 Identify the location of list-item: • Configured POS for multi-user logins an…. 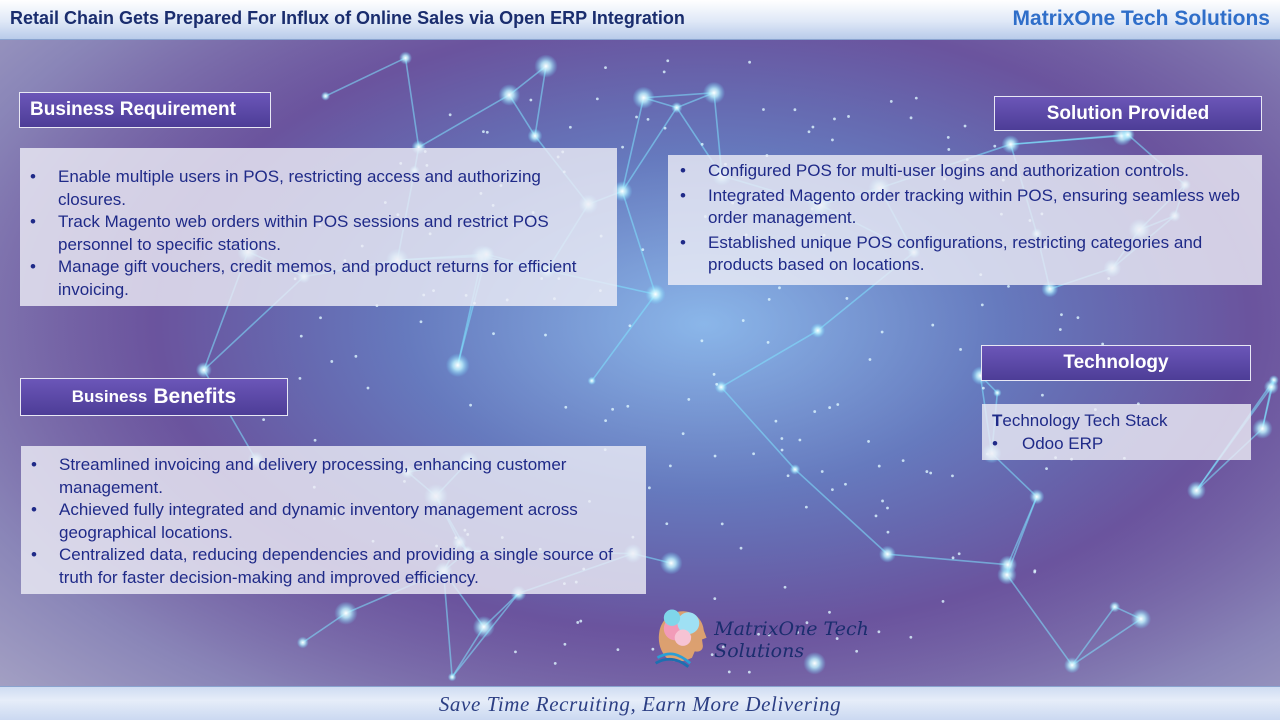
(963, 171).